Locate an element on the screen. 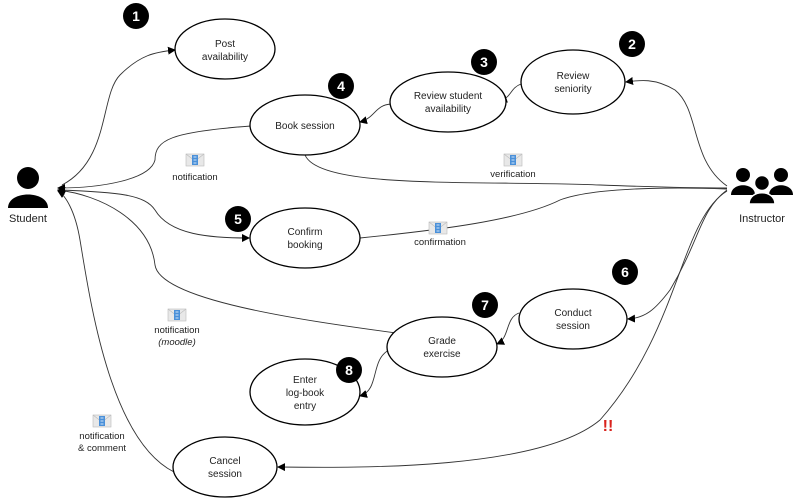 This screenshot has width=800, height=503. svg-text: 2 is located at coordinates (632, 44).